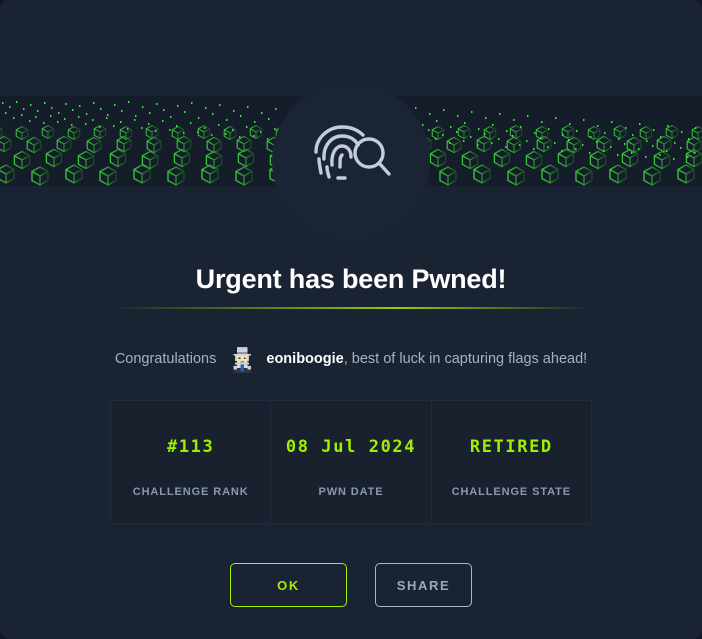 The image size is (702, 639). Describe the element at coordinates (511, 447) in the screenshot. I see `stat-value: RETIRED` at that location.